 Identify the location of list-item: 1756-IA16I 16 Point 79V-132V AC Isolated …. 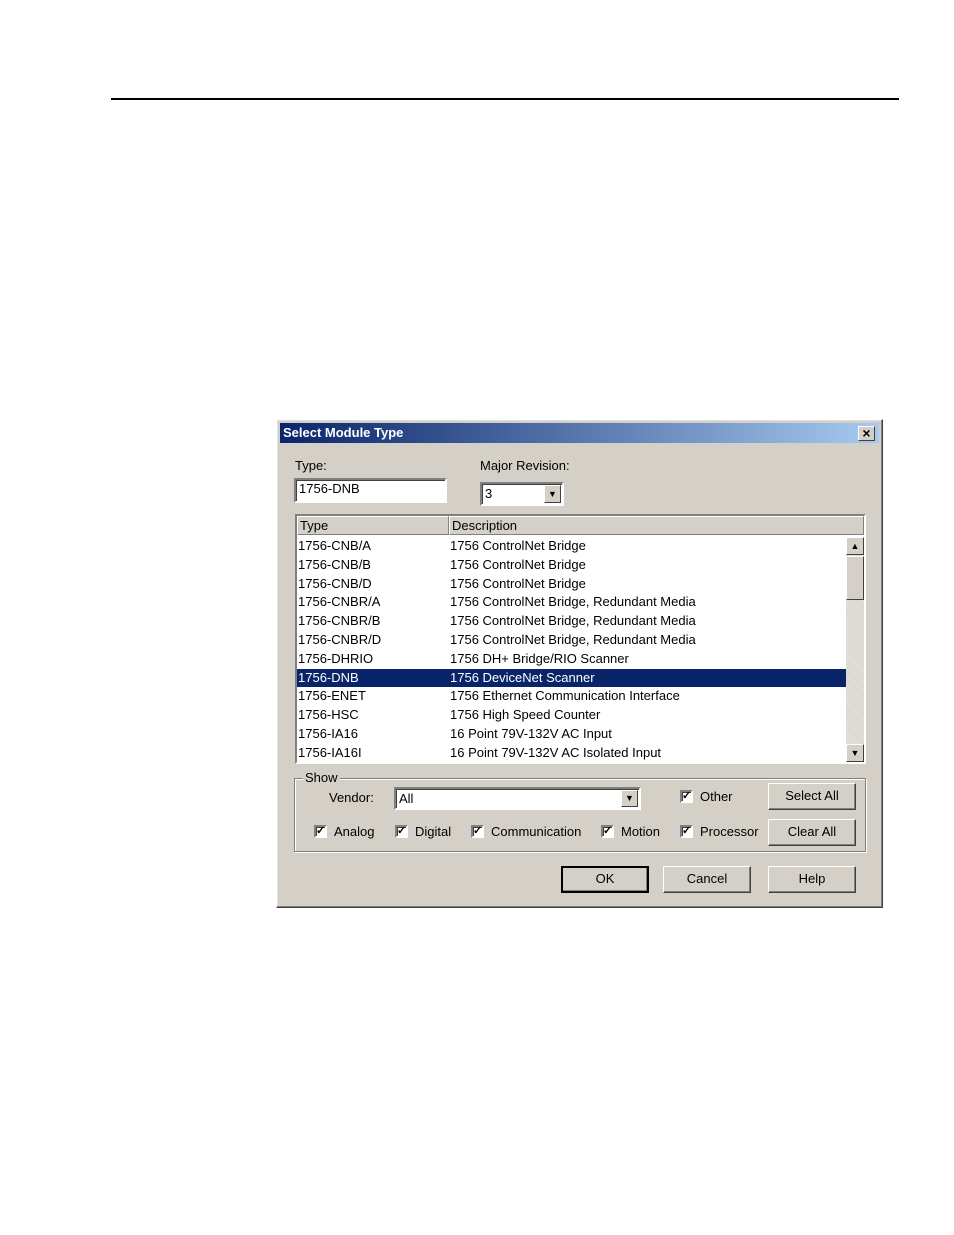
(571, 753).